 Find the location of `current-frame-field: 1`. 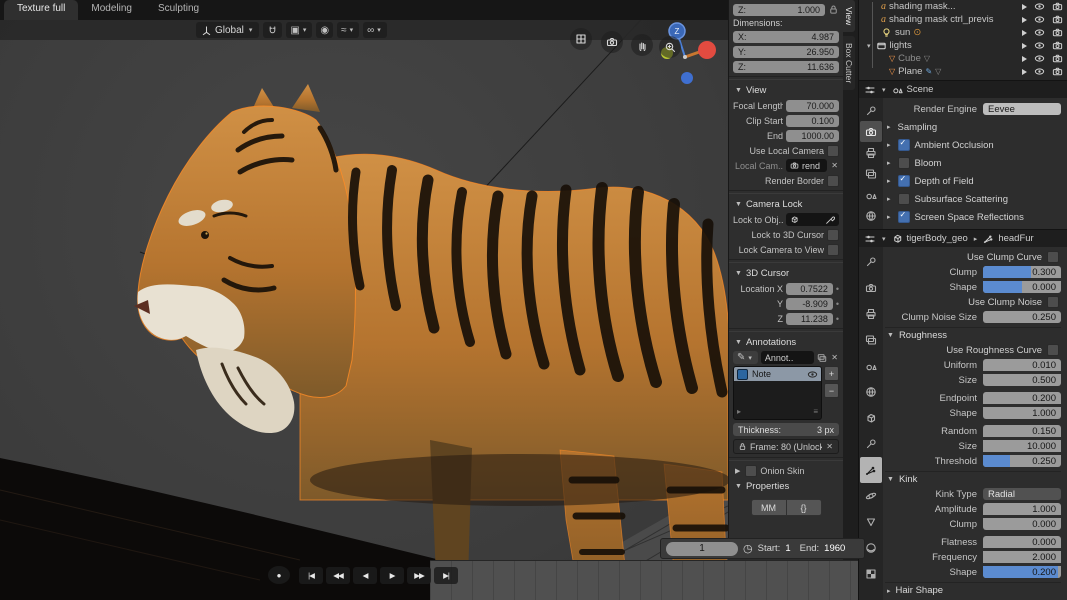

current-frame-field: 1 is located at coordinates (702, 548).